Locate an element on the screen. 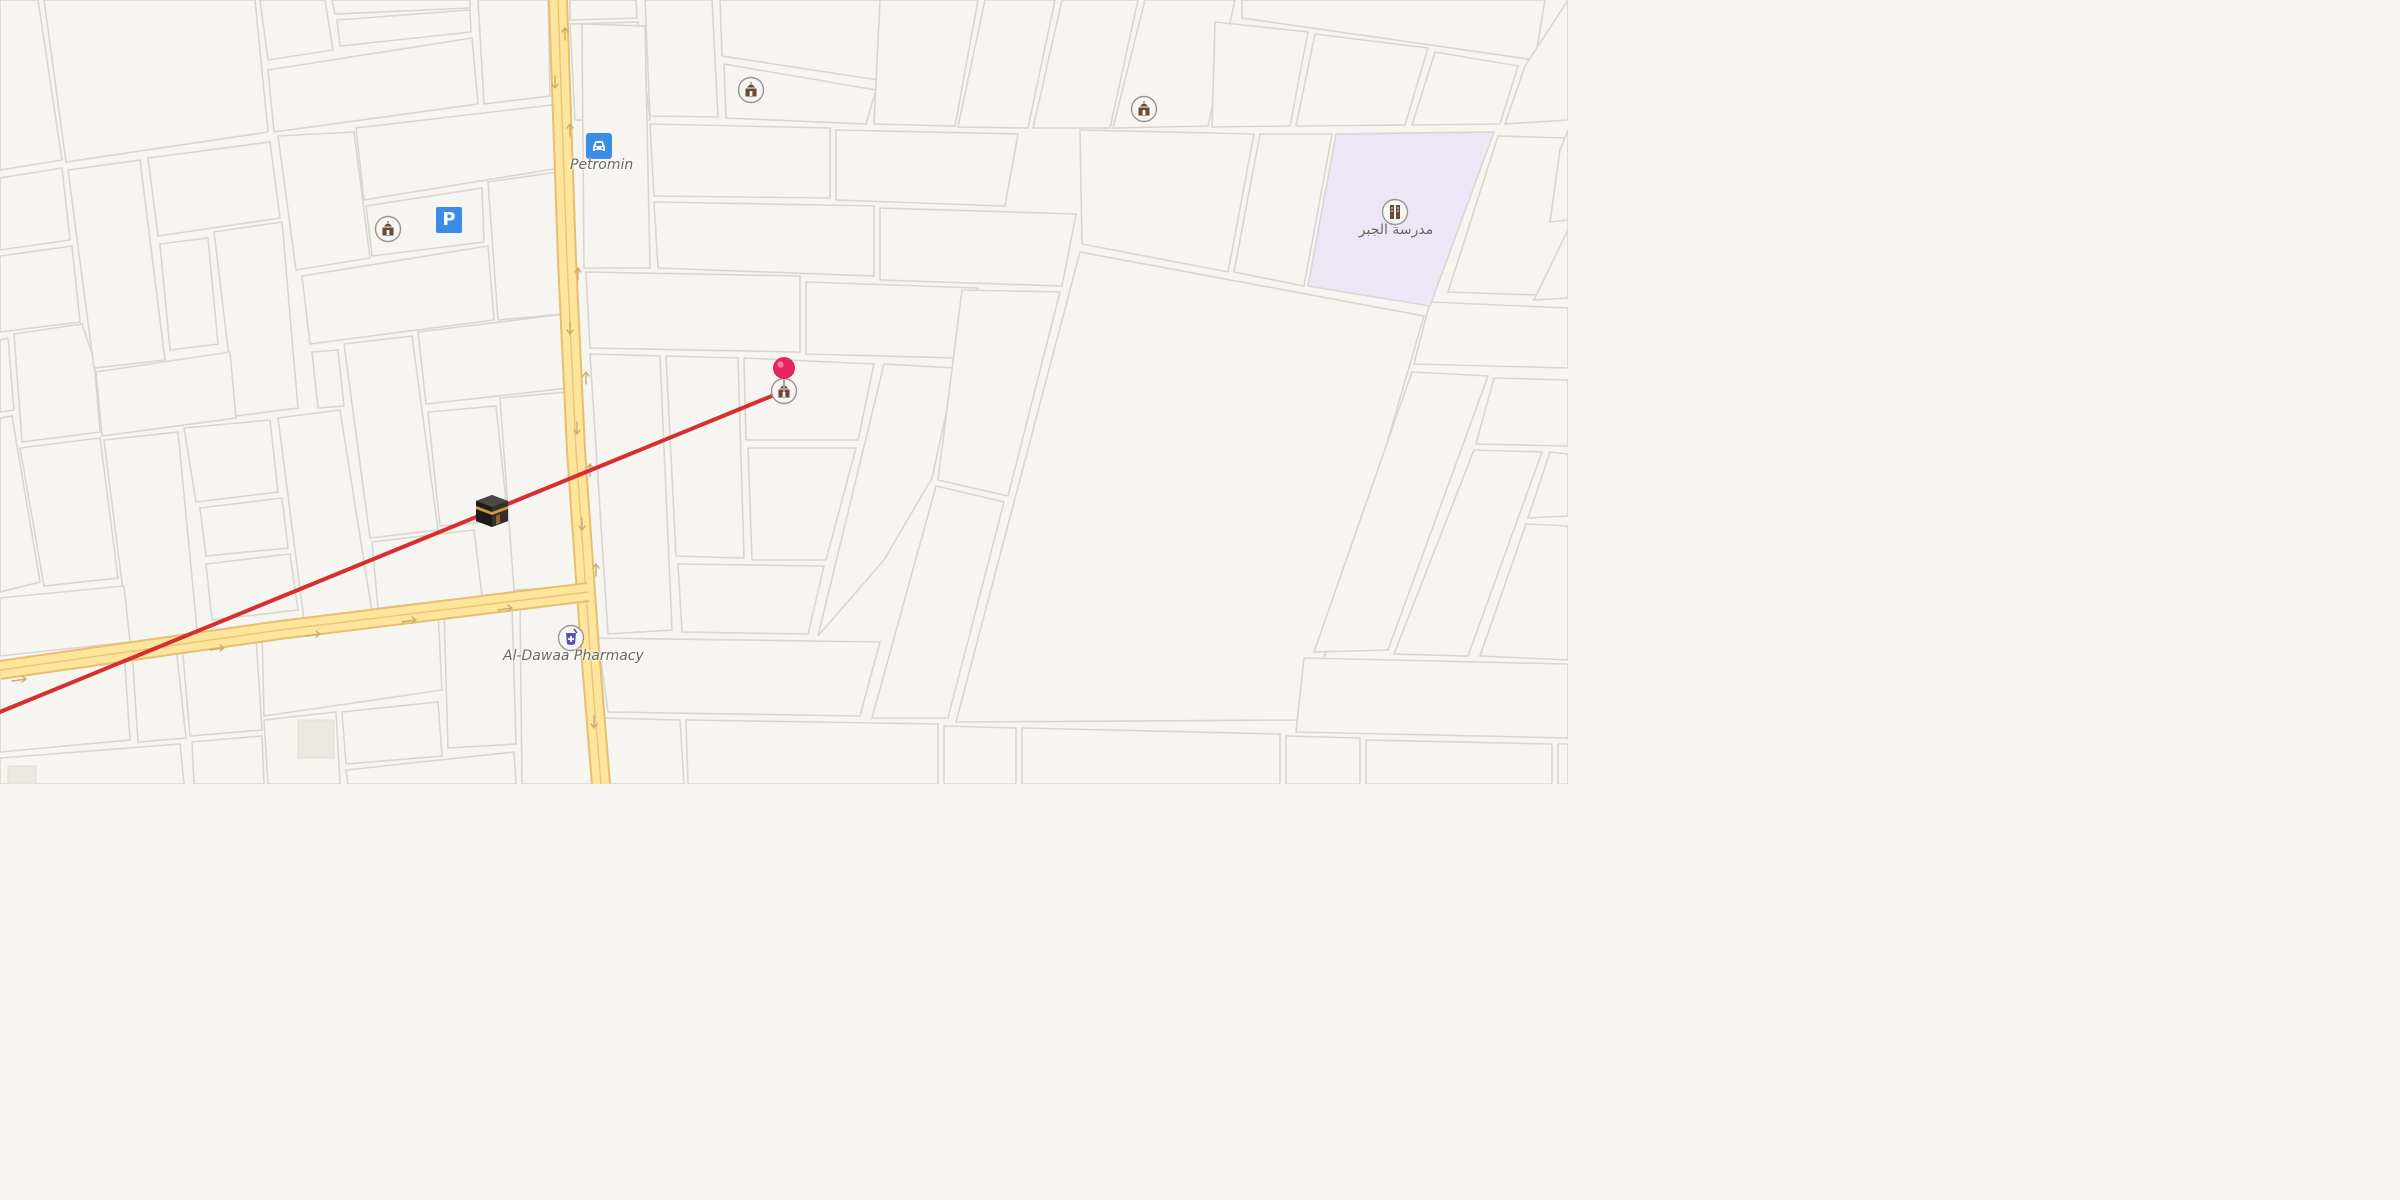 The image size is (2400, 1200). car-icon is located at coordinates (599, 146).